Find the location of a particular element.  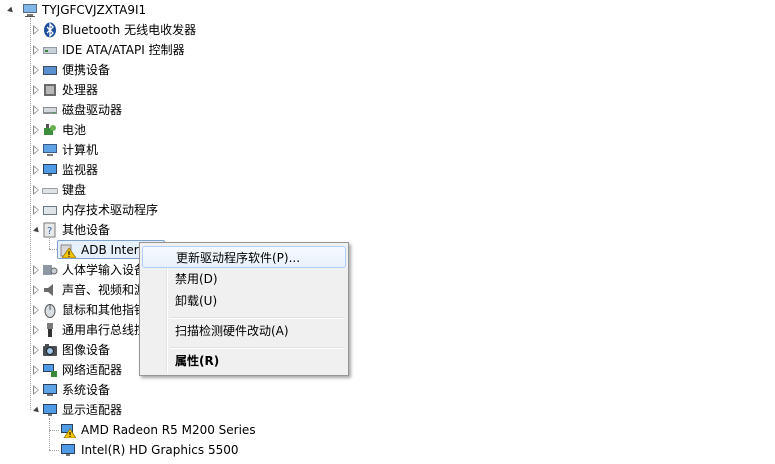

category-label: 电池 is located at coordinates (74, 130).